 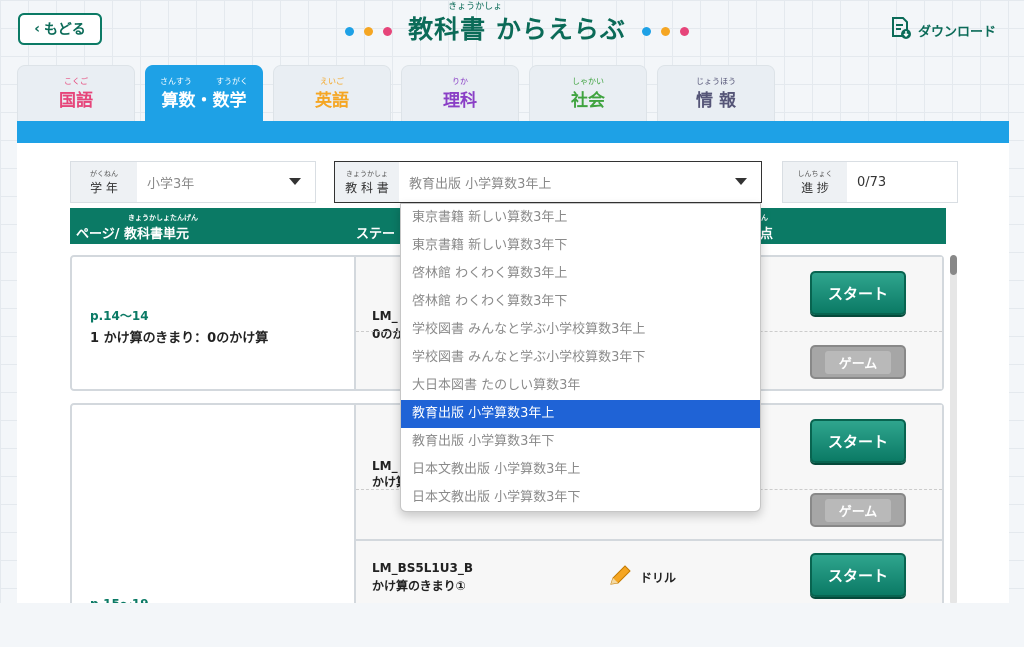 I want to click on panel-top-bar, so click(x=513, y=132).